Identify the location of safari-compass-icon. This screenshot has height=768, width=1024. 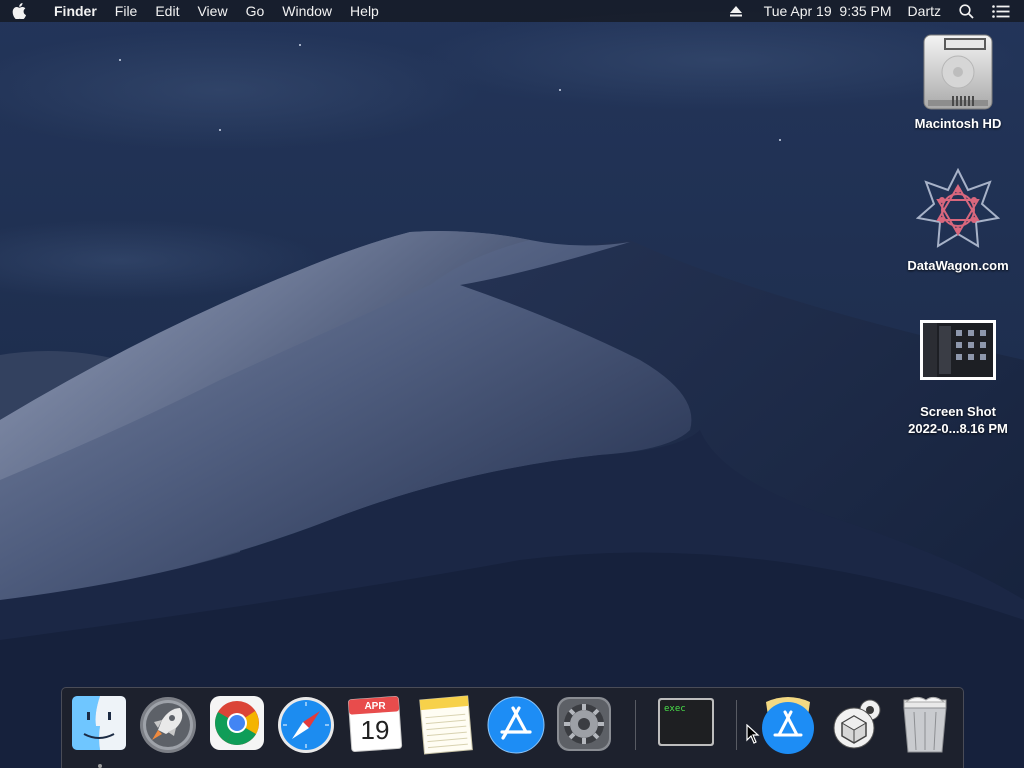
(306, 725).